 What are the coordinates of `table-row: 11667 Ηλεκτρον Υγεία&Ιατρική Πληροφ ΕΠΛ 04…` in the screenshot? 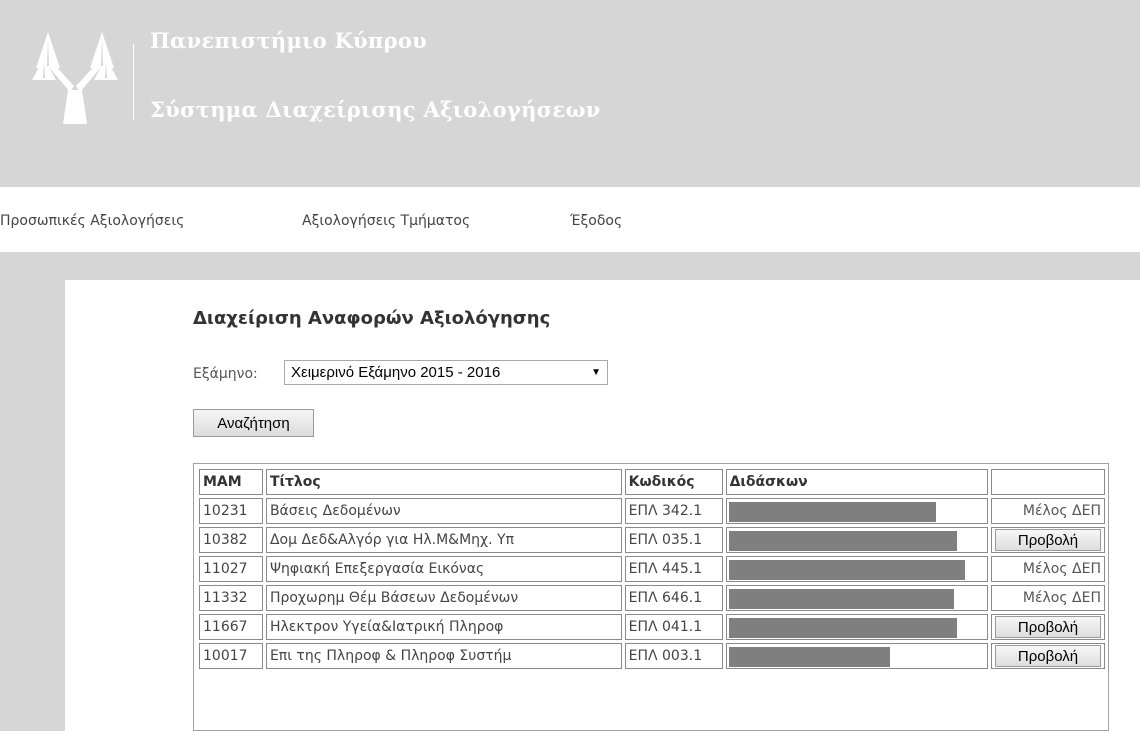 It's located at (652, 627).